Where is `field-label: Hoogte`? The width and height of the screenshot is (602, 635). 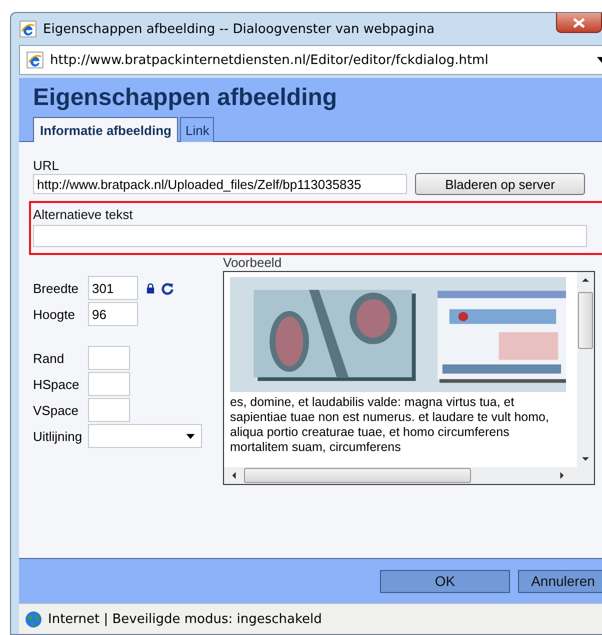
field-label: Hoogte is located at coordinates (54, 314).